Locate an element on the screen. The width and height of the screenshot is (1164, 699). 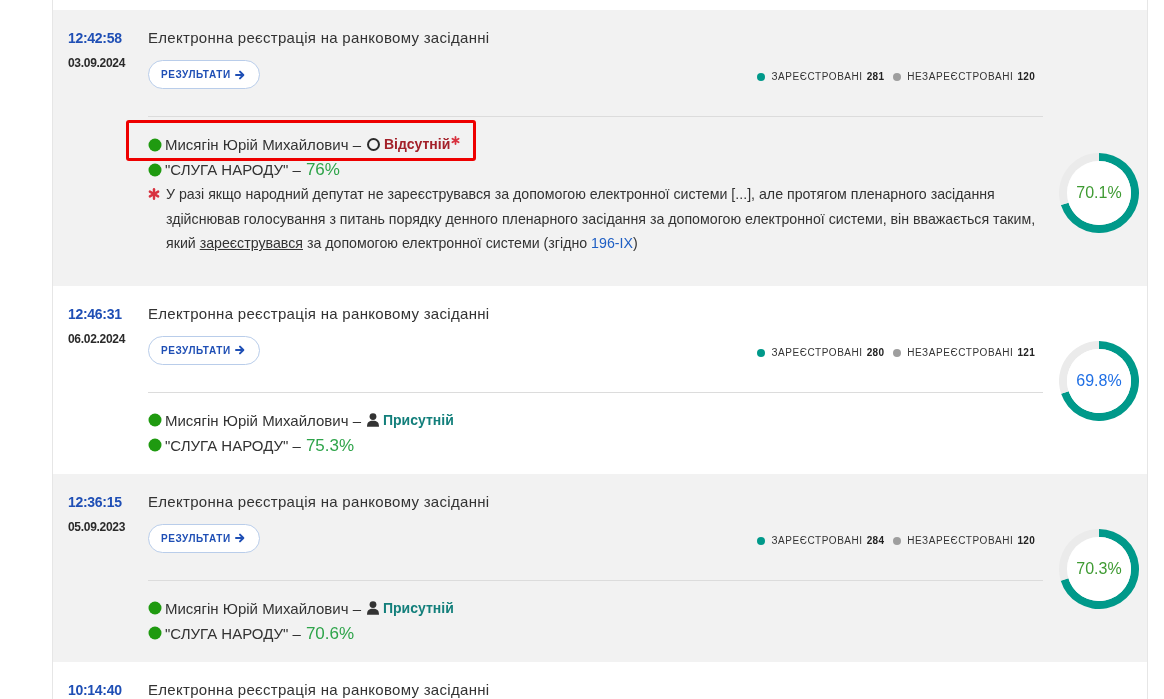
session-date: 06.02.2024 is located at coordinates (97, 338).